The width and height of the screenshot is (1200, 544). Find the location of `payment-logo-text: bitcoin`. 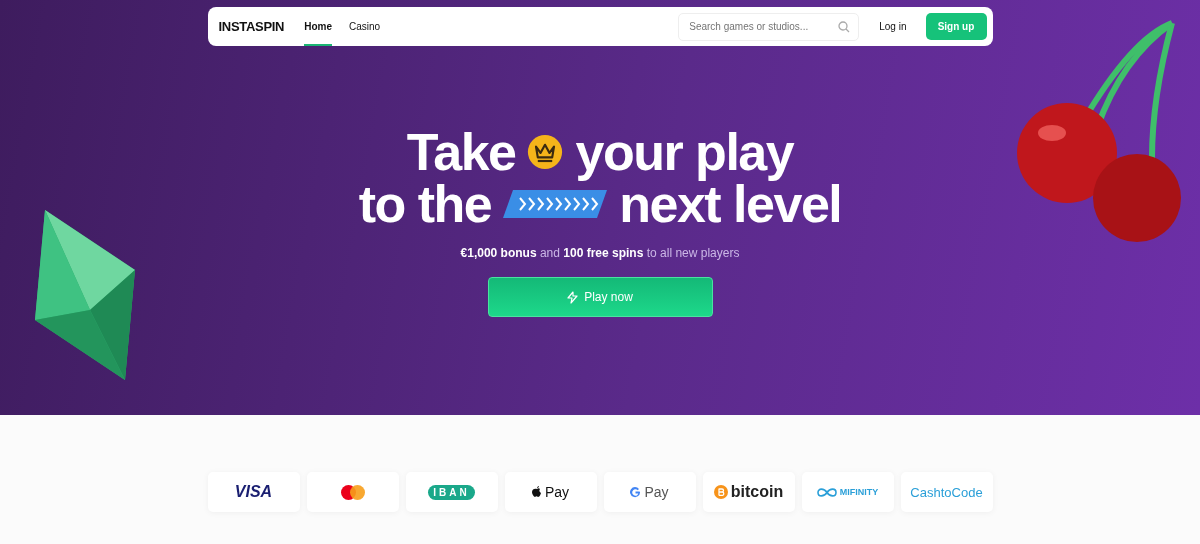

payment-logo-text: bitcoin is located at coordinates (757, 492).